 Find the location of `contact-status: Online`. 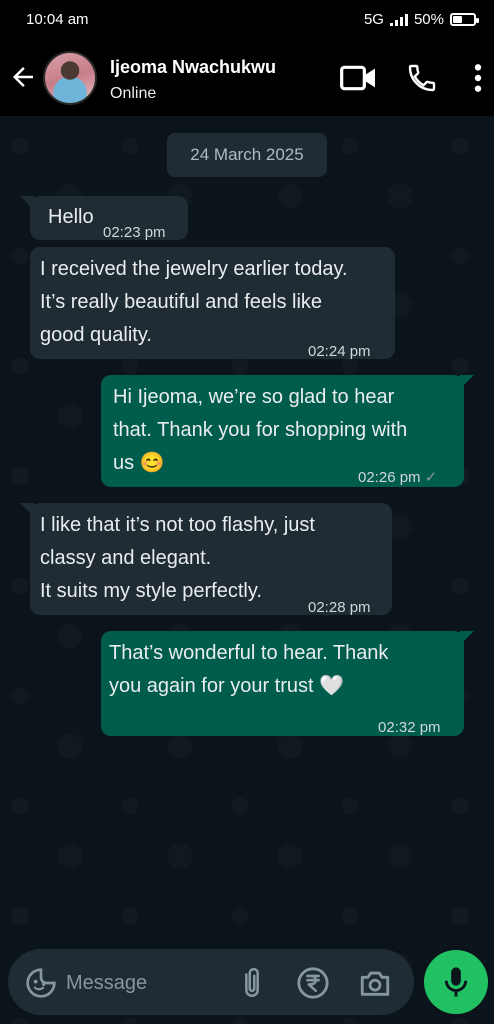

contact-status: Online is located at coordinates (133, 93).